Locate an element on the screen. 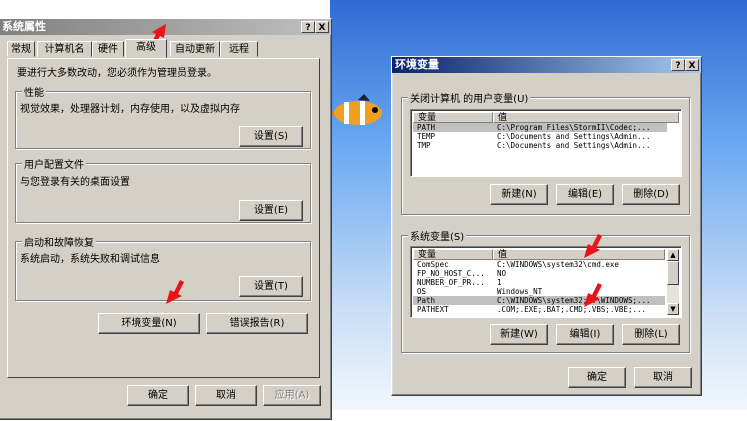 Image resolution: width=747 pixels, height=421 pixels. window-title: 系统属性 is located at coordinates (24, 26).